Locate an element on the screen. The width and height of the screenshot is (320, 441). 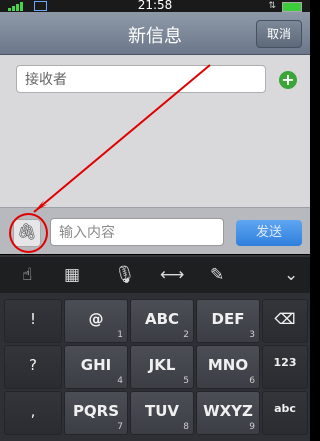
key-5: JKL 5 is located at coordinates (162, 367).